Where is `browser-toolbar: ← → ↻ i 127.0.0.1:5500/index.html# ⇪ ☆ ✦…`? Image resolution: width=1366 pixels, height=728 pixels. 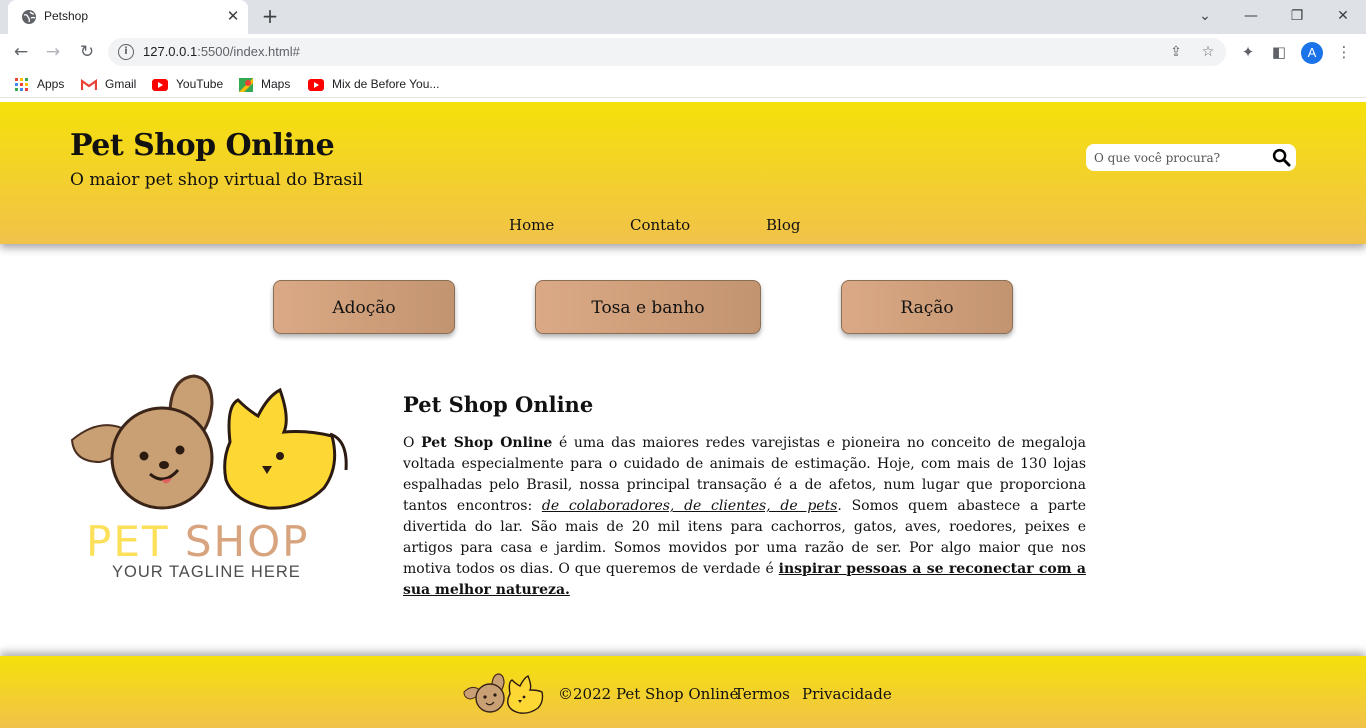 browser-toolbar: ← → ↻ i 127.0.0.1:5500/index.html# ⇪ ☆ ✦… is located at coordinates (683, 52).